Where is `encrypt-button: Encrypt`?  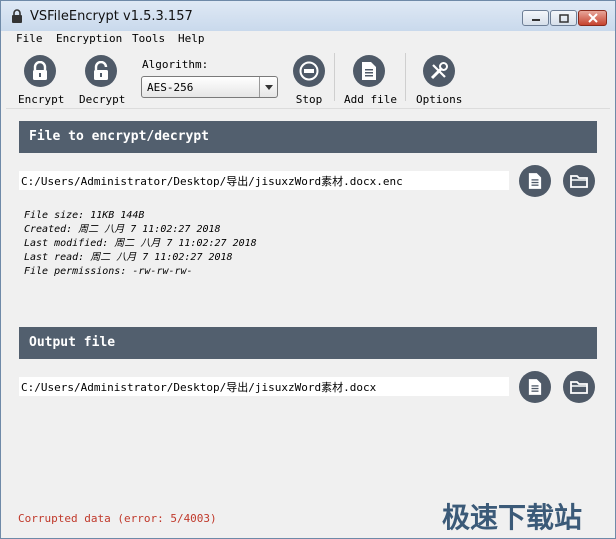
encrypt-button: Encrypt is located at coordinates (41, 80).